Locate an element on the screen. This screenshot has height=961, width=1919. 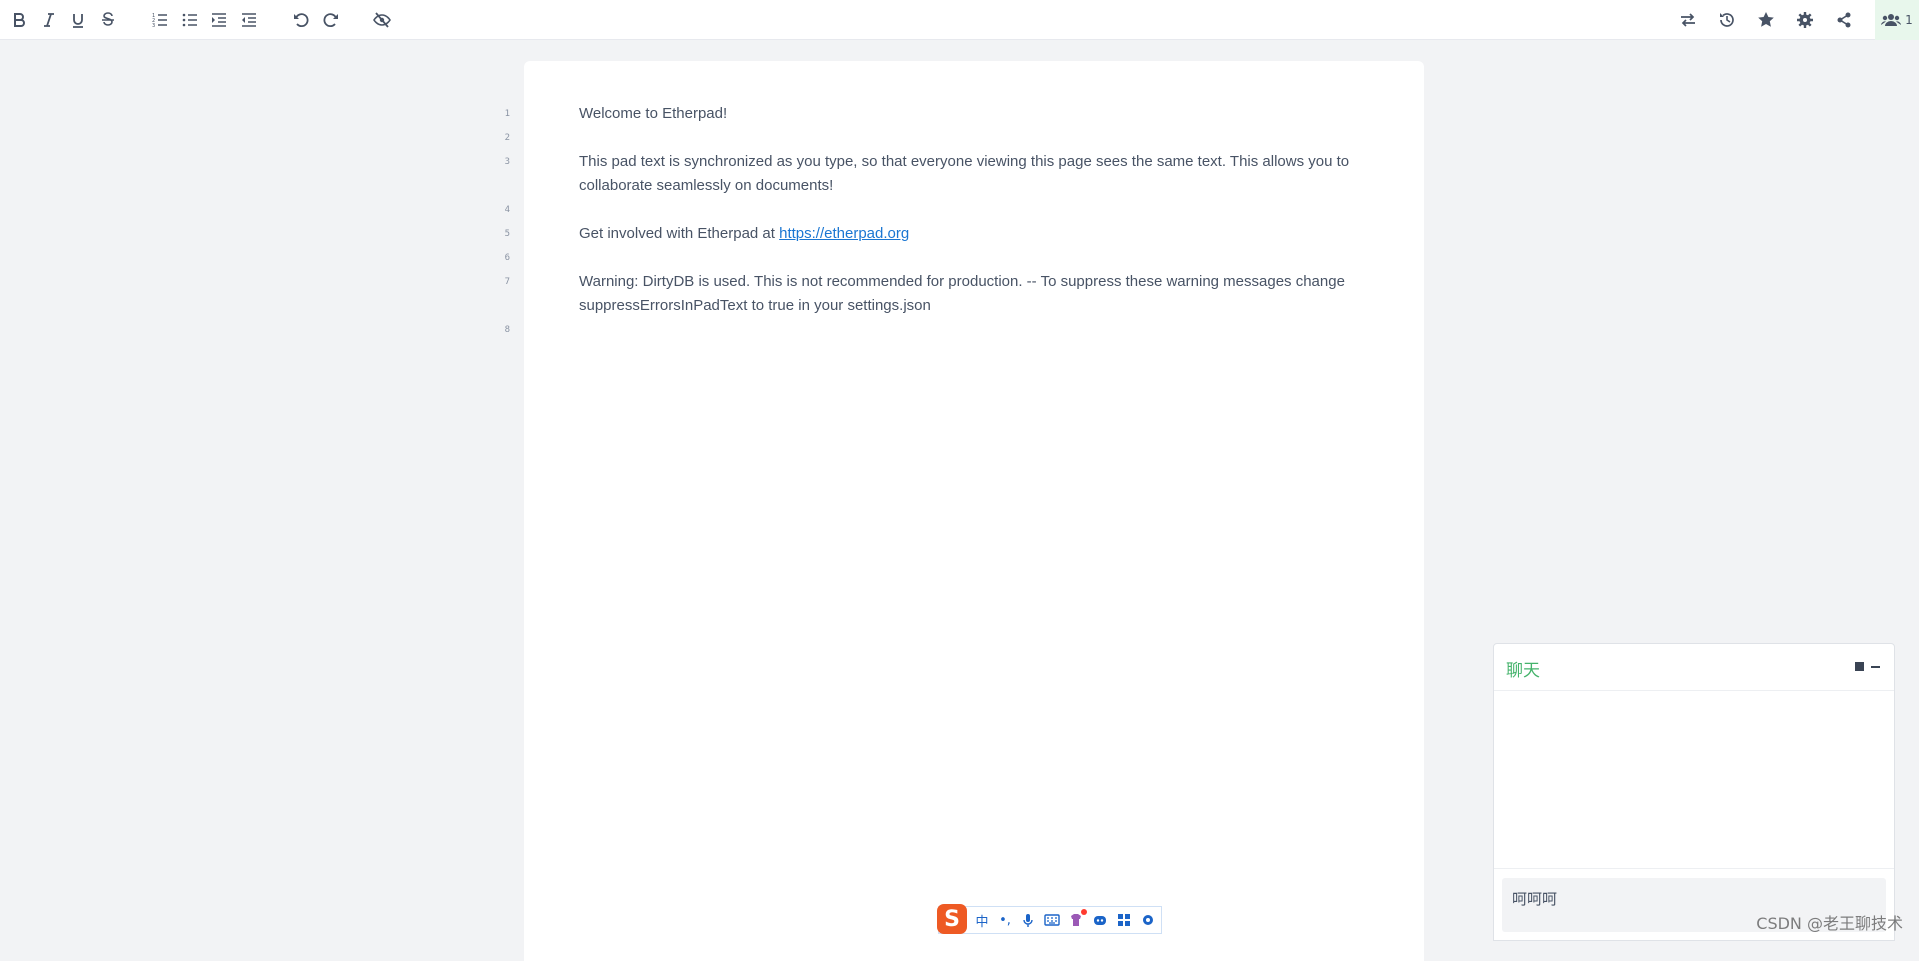
indent-icon is located at coordinates (219, 20).